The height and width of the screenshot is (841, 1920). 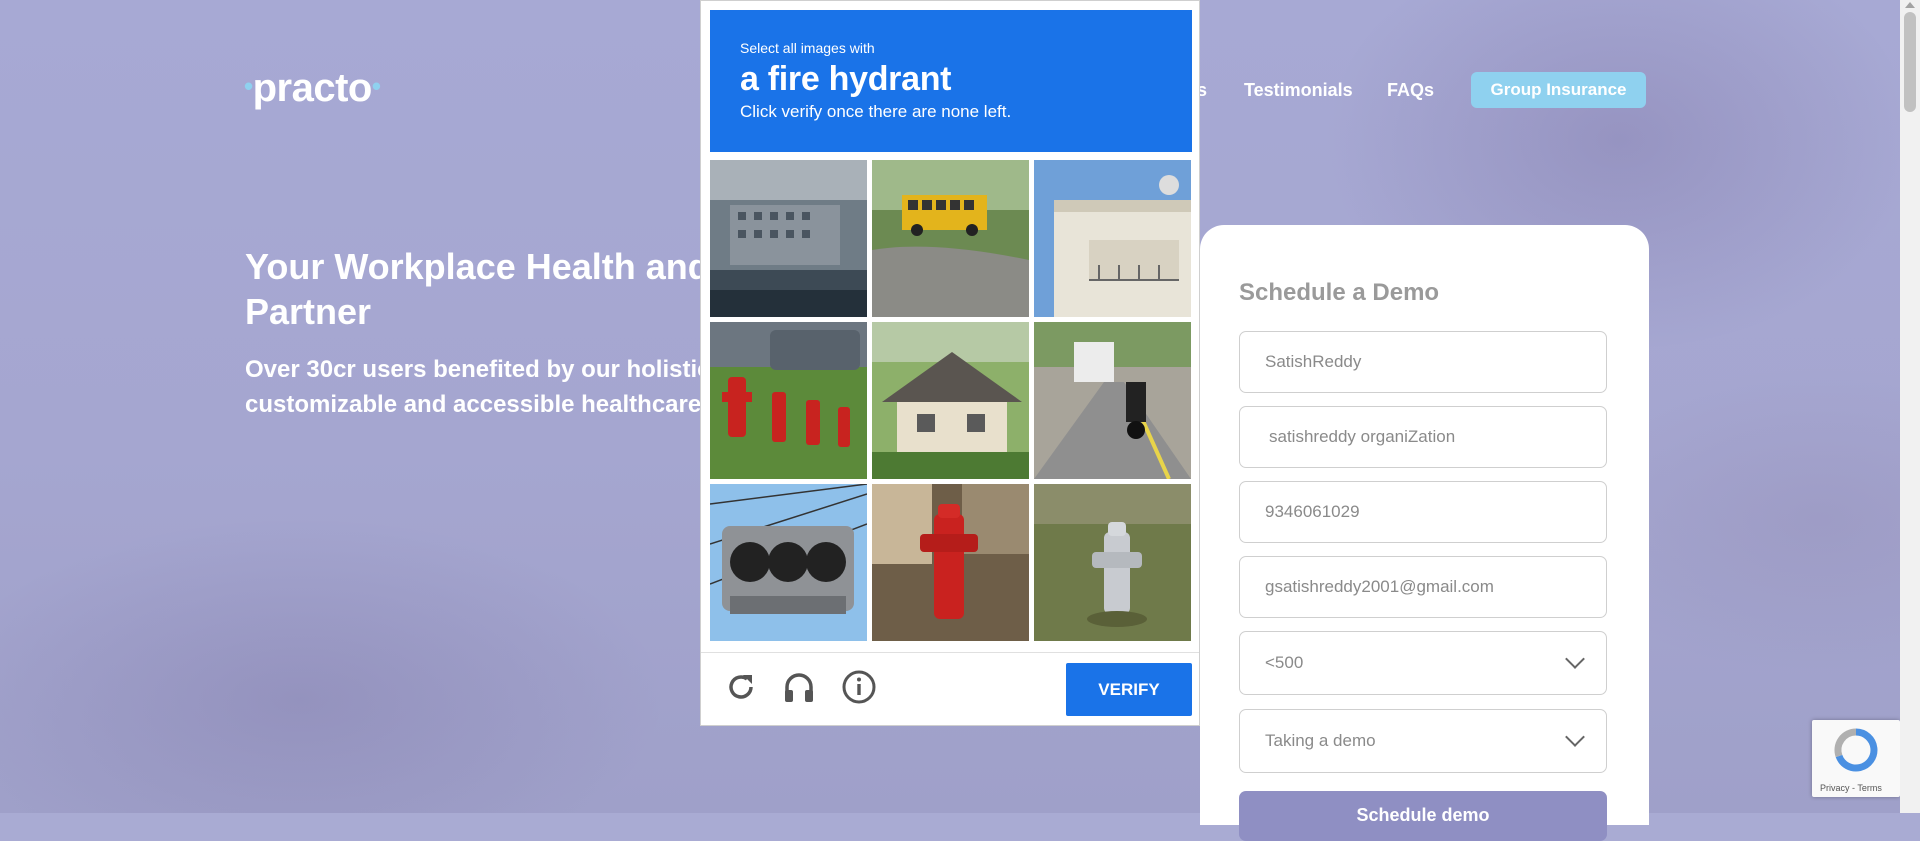 What do you see at coordinates (859, 687) in the screenshot?
I see `info-icon` at bounding box center [859, 687].